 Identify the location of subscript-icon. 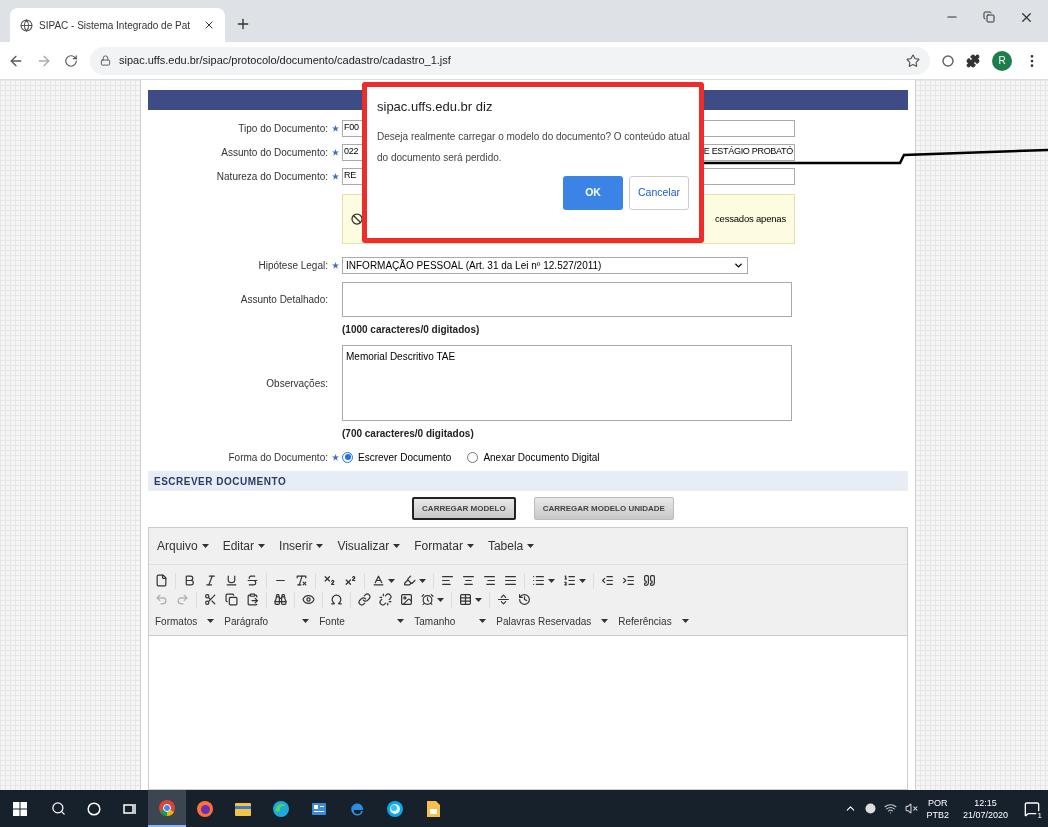
(329, 580).